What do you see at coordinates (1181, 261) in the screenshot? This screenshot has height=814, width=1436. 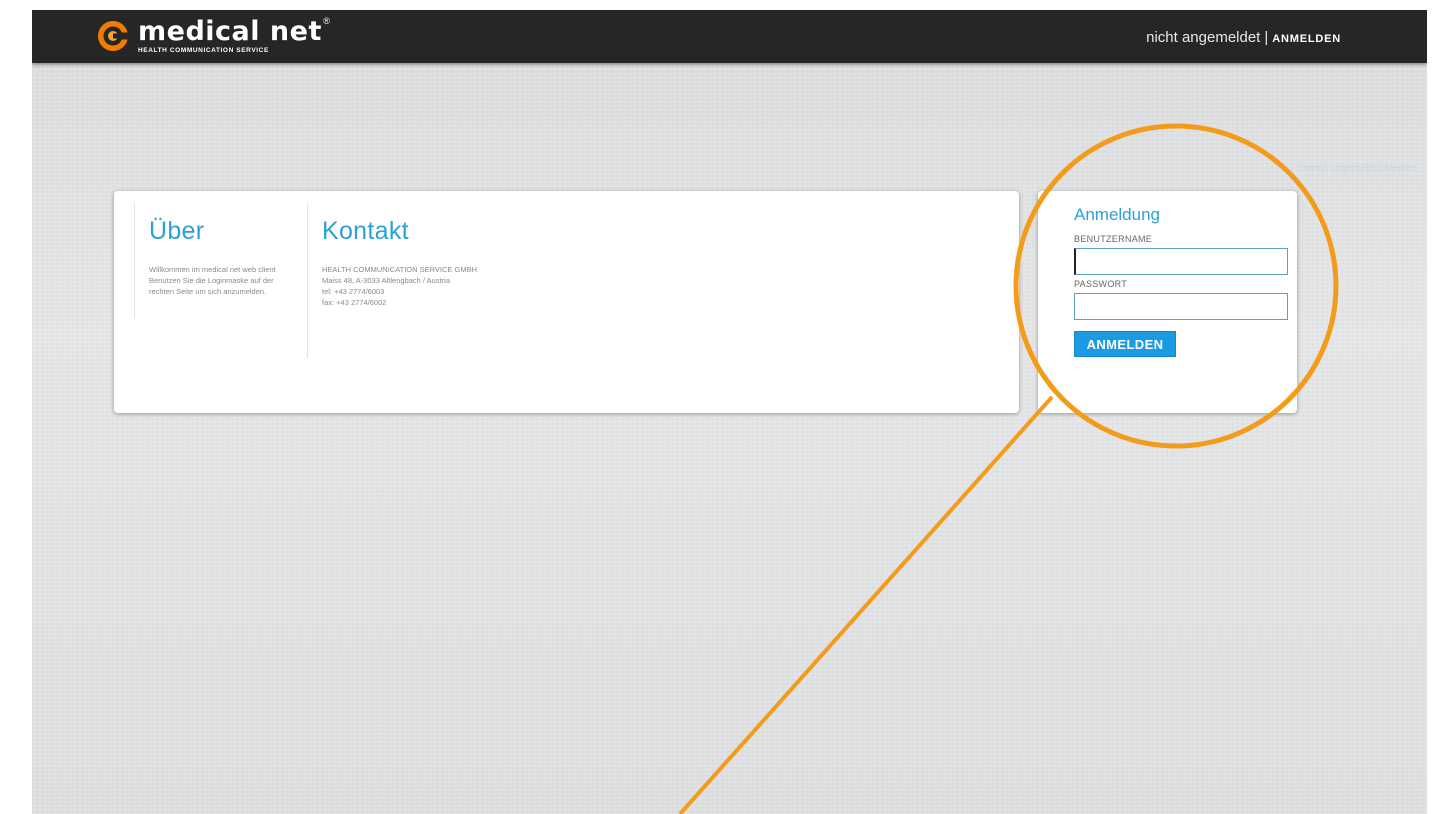 I see `username-input` at bounding box center [1181, 261].